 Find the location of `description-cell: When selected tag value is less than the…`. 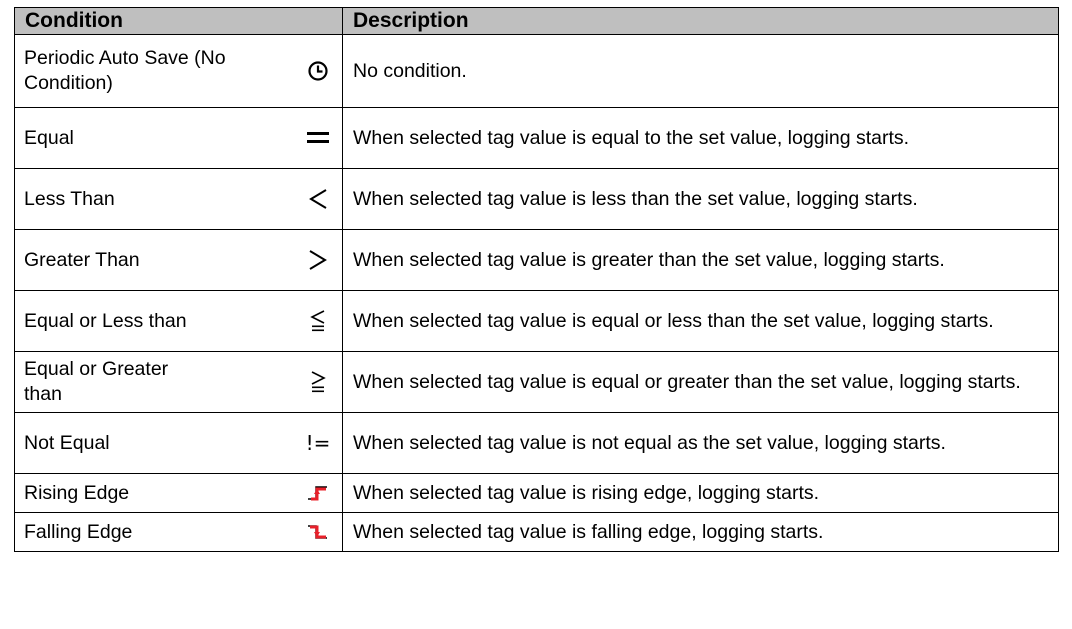

description-cell: When selected tag value is less than the… is located at coordinates (700, 199).